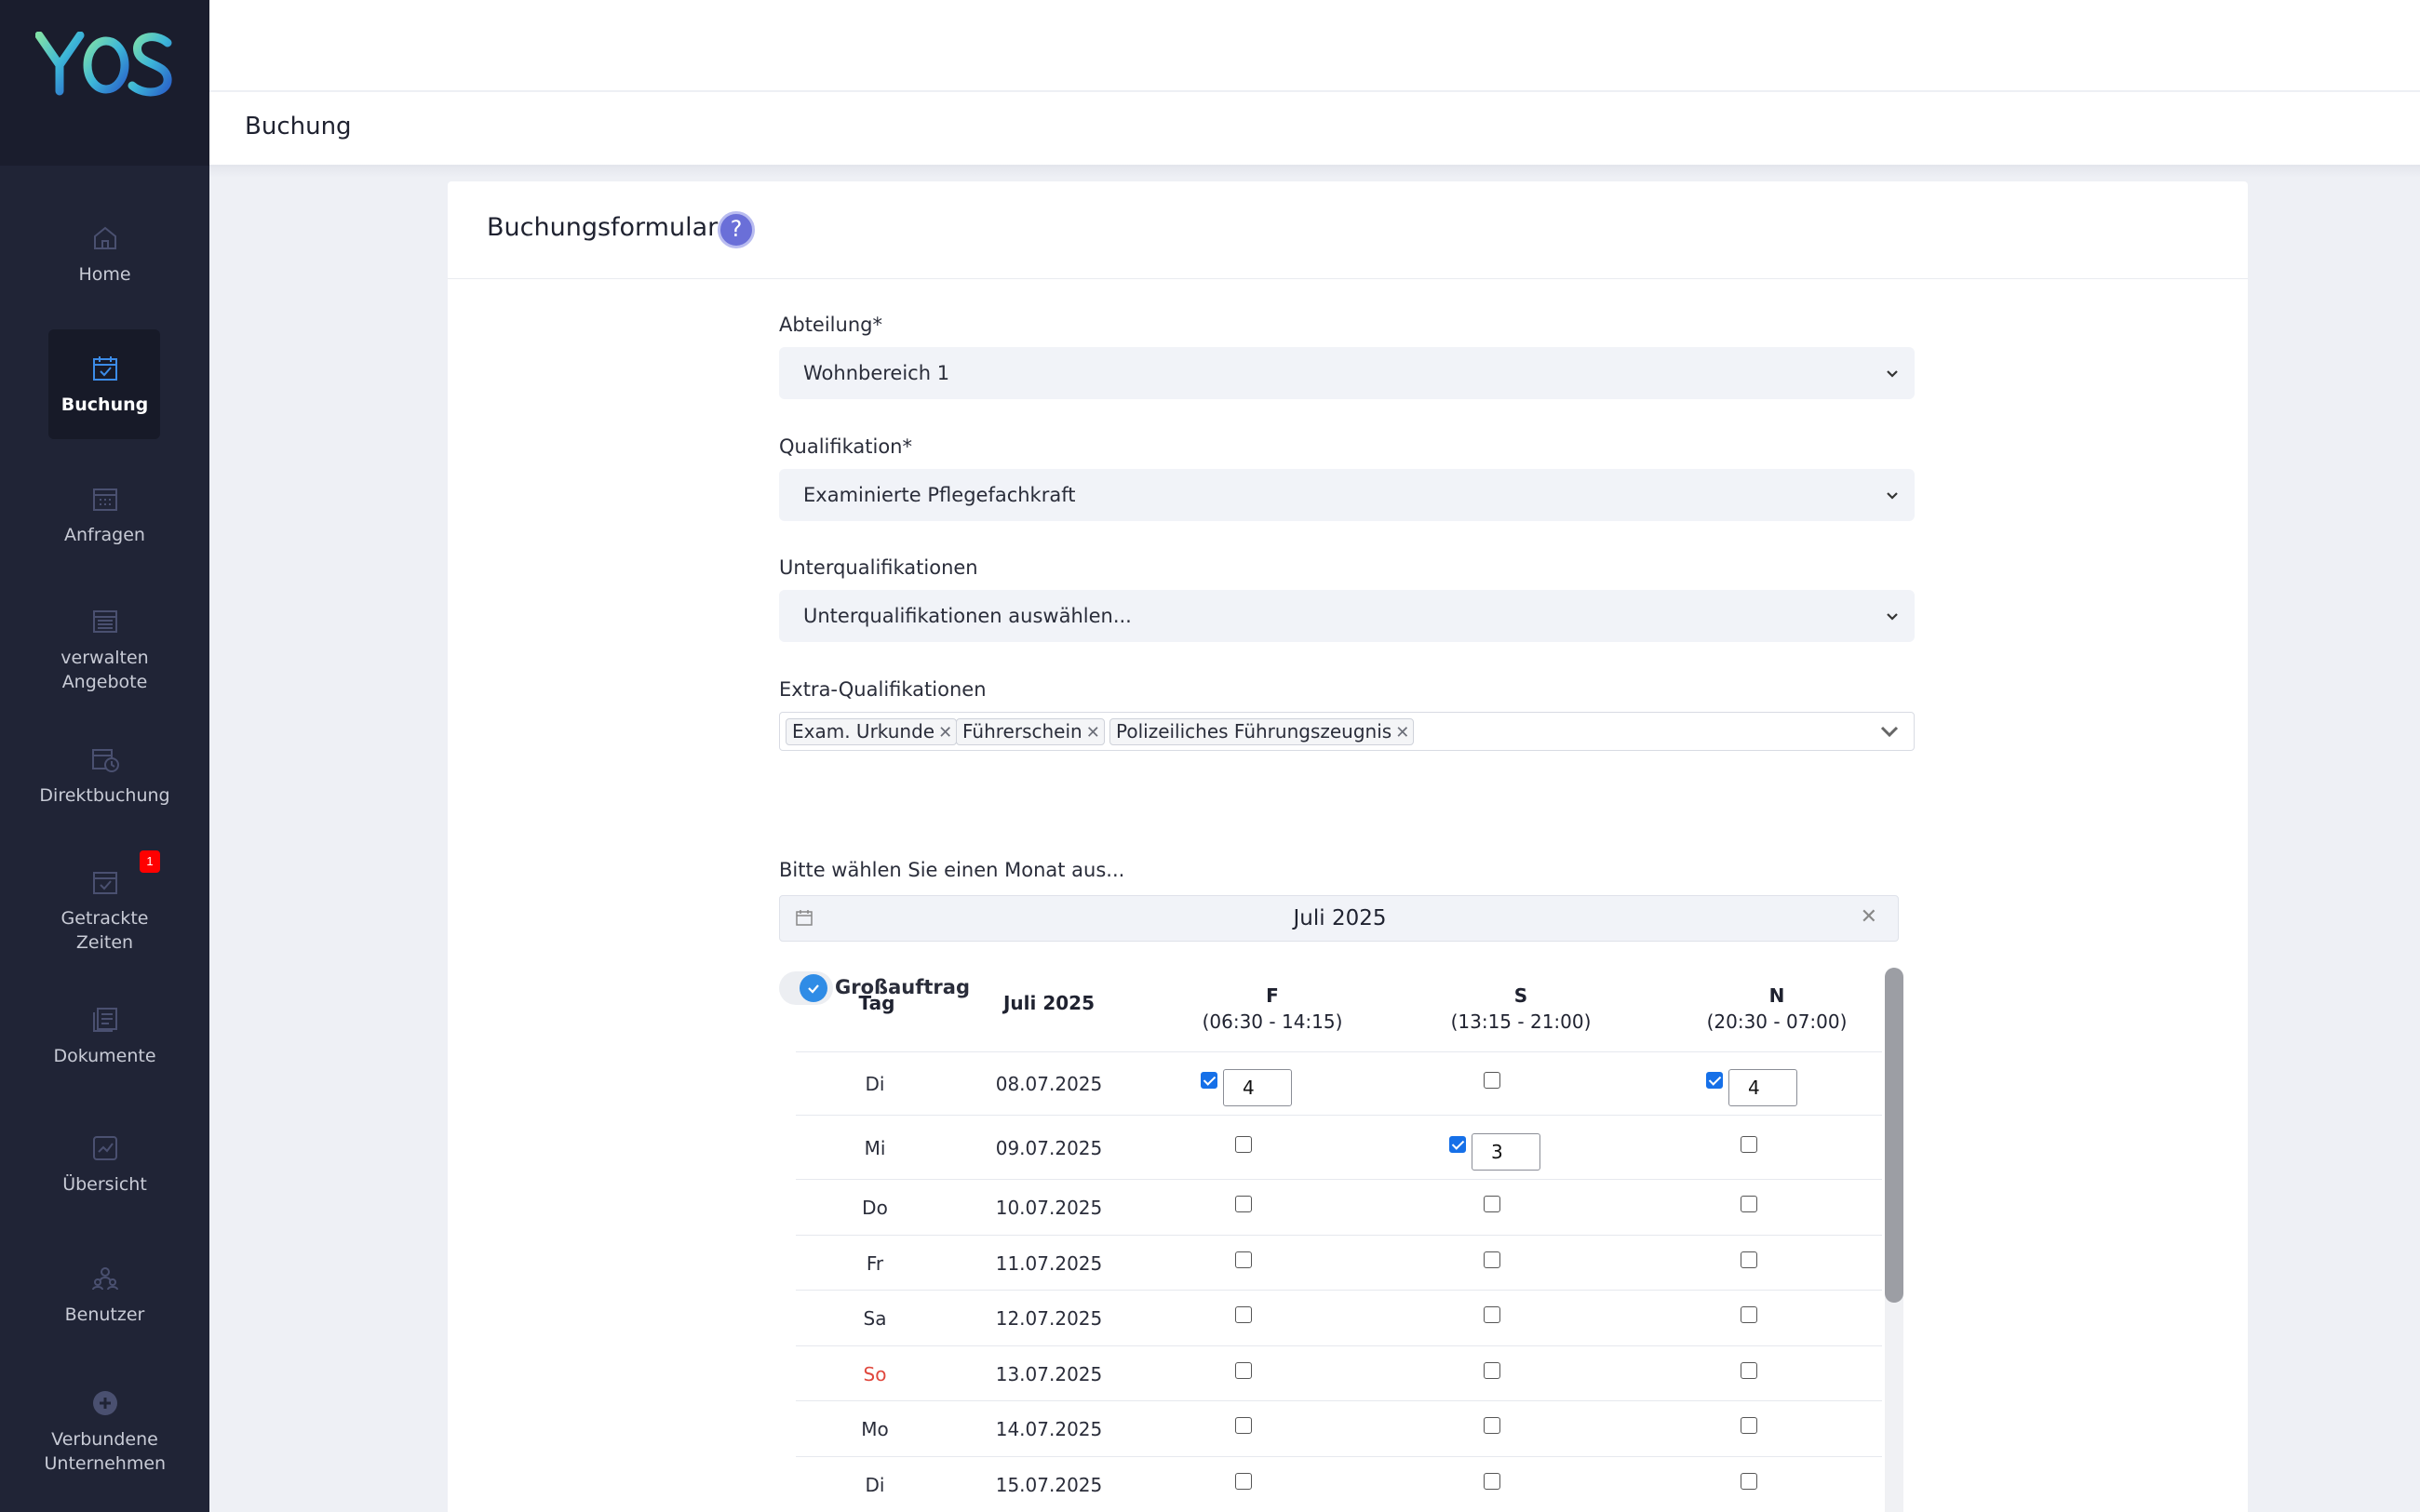 The image size is (2420, 1512). What do you see at coordinates (1348, 230) in the screenshot?
I see `card-header: Buchungsformular ?` at bounding box center [1348, 230].